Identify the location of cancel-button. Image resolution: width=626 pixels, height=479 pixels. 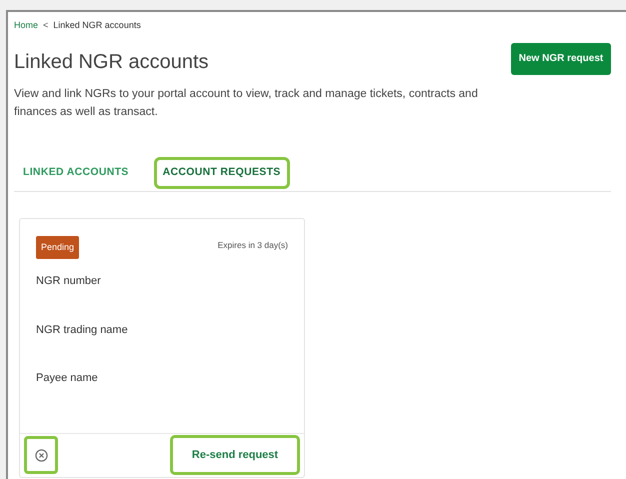
(41, 455).